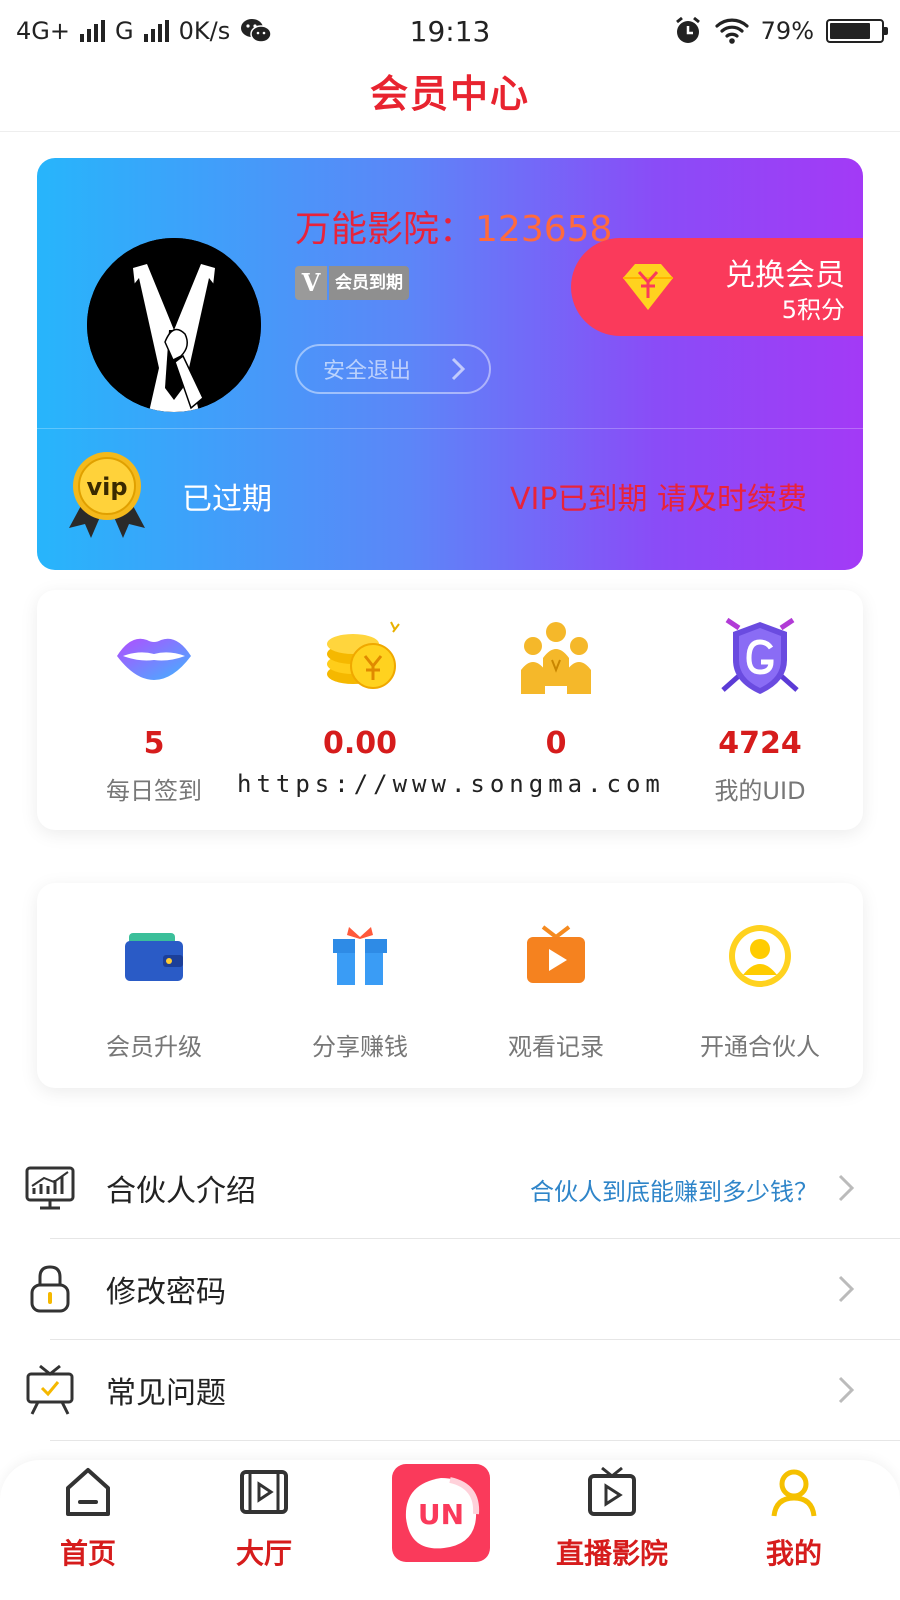 The width and height of the screenshot is (900, 1600). I want to click on logout-button: 安全退出, so click(393, 369).